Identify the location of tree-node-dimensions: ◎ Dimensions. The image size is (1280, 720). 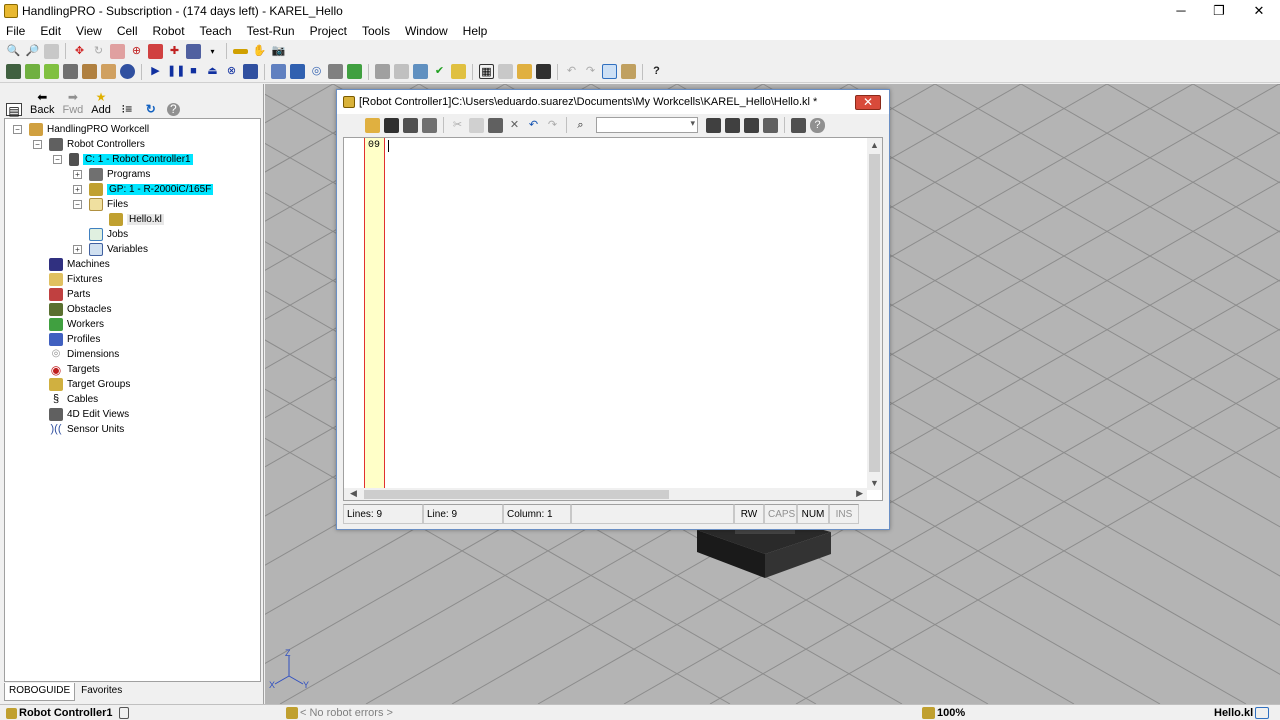
(84, 354).